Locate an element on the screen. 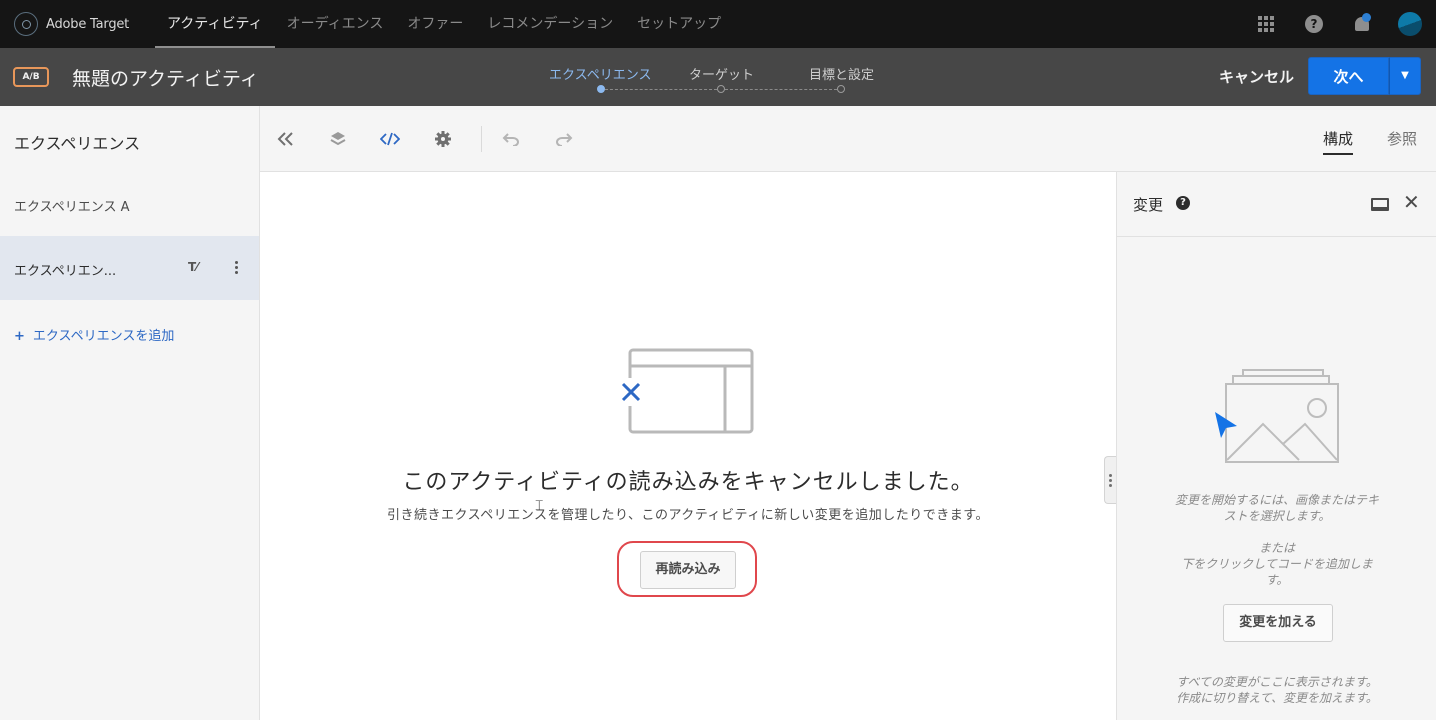  code-hint-line-1: 下をクリックしてコードを追加しま is located at coordinates (1277, 564).